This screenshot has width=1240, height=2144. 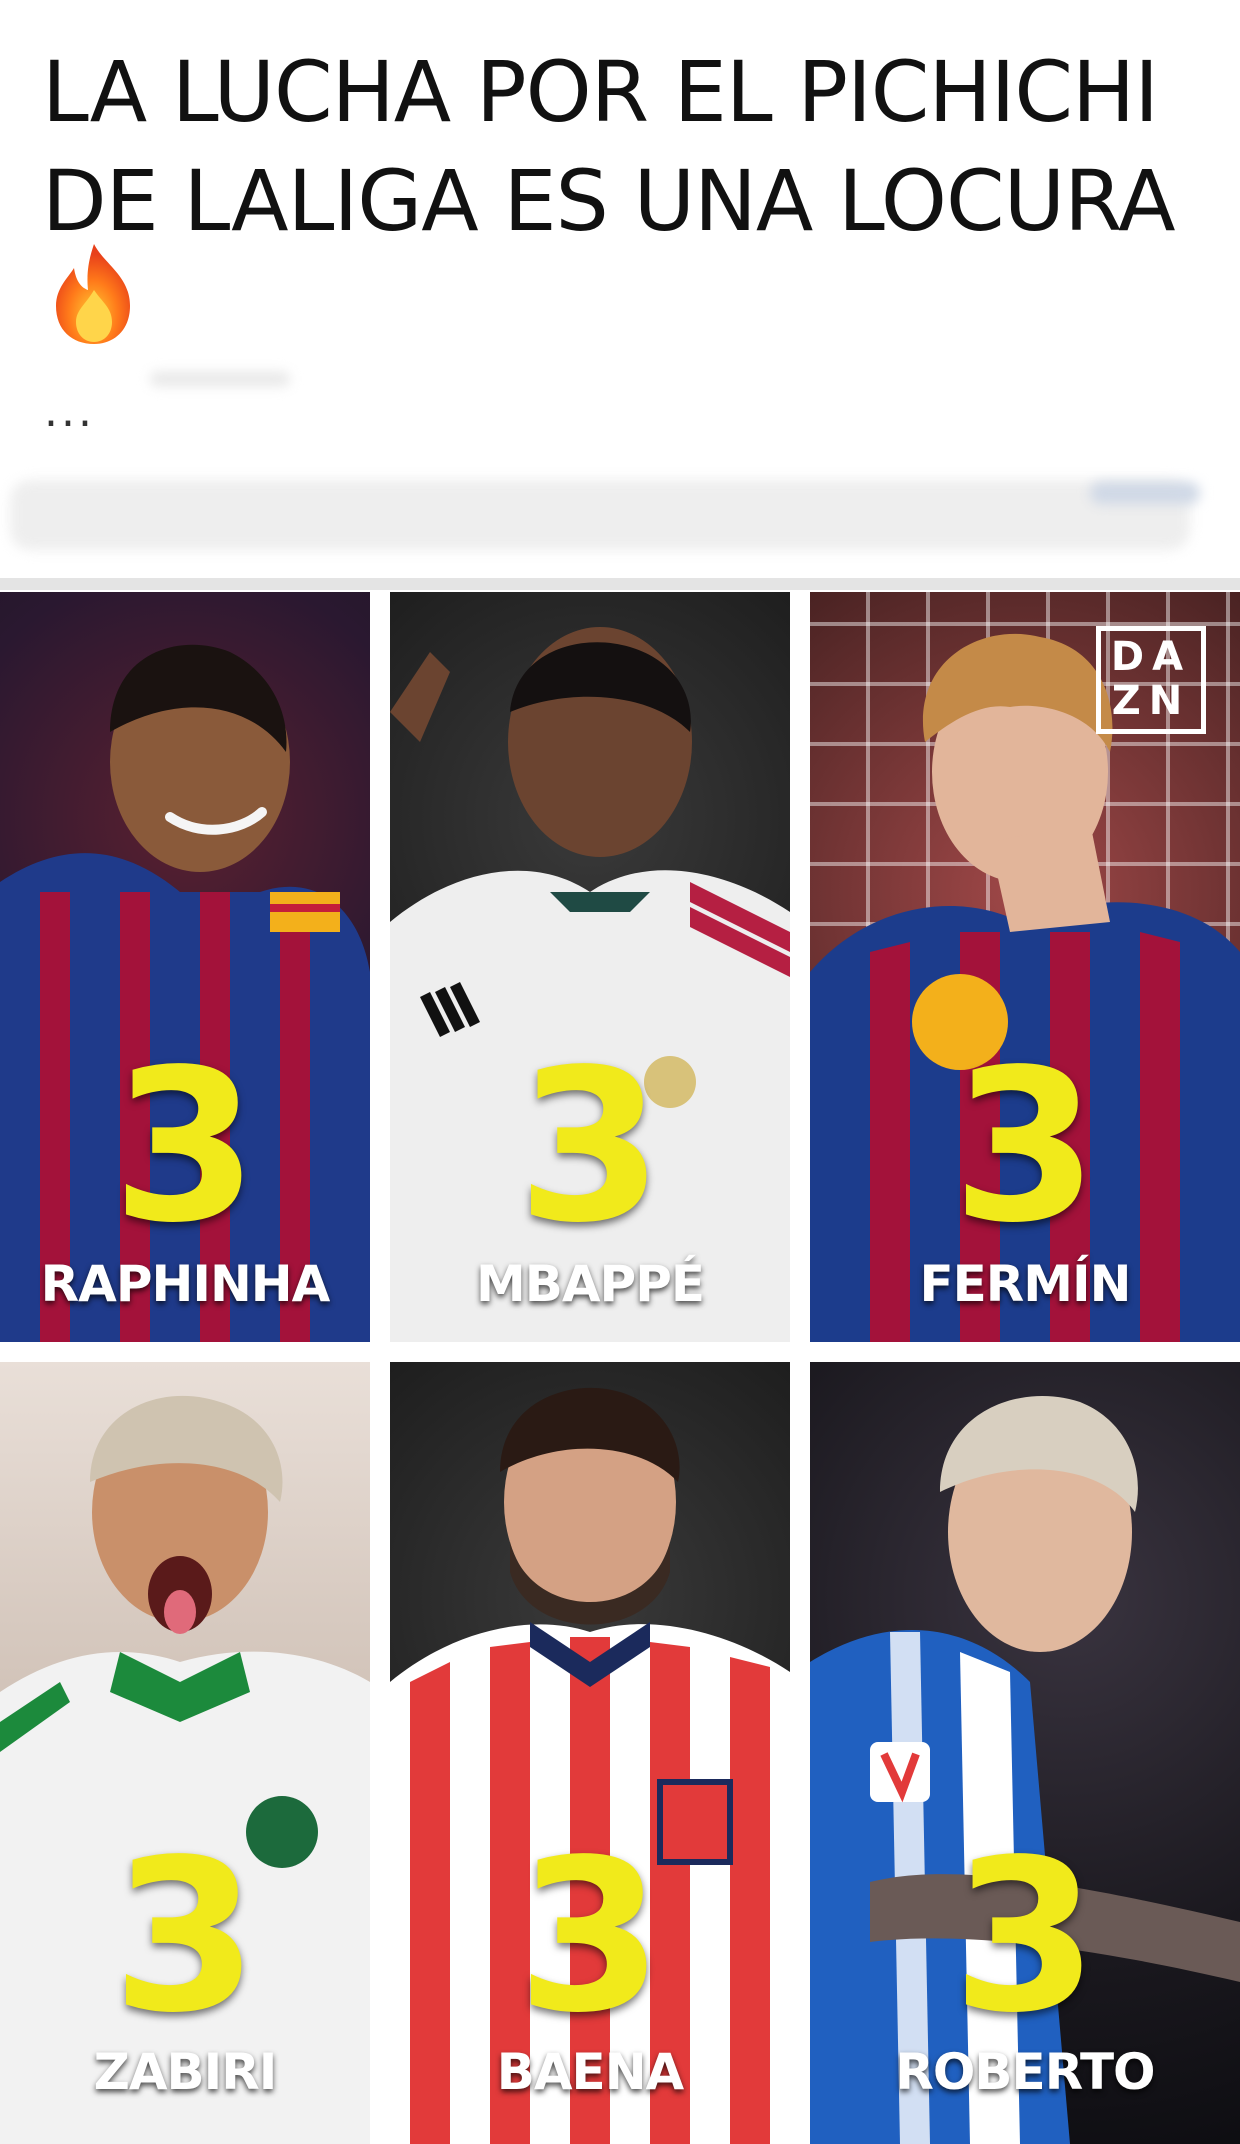 I want to click on player-card-zabiri: 3 ZABIRI, so click(x=185, y=1753).